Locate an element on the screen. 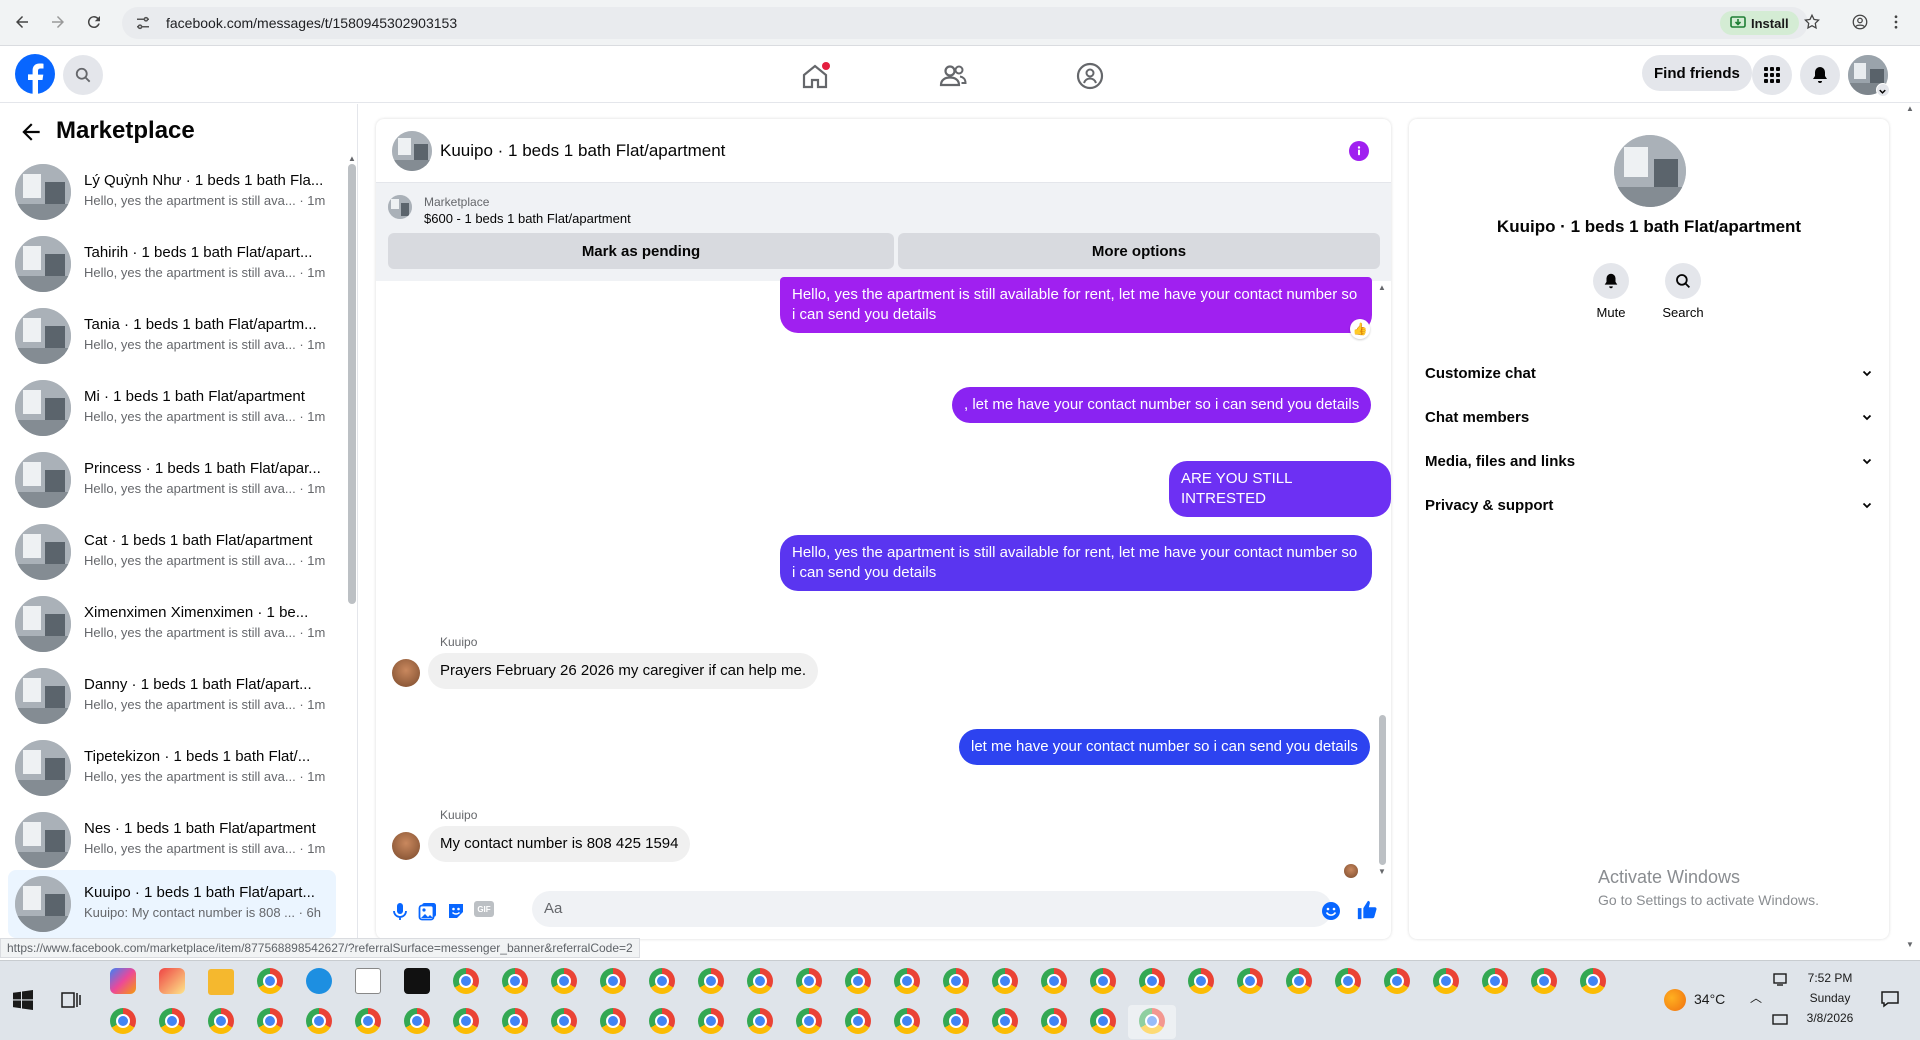 Image resolution: width=1920 pixels, height=1040 pixels. windows-start-icon is located at coordinates (23, 1000).